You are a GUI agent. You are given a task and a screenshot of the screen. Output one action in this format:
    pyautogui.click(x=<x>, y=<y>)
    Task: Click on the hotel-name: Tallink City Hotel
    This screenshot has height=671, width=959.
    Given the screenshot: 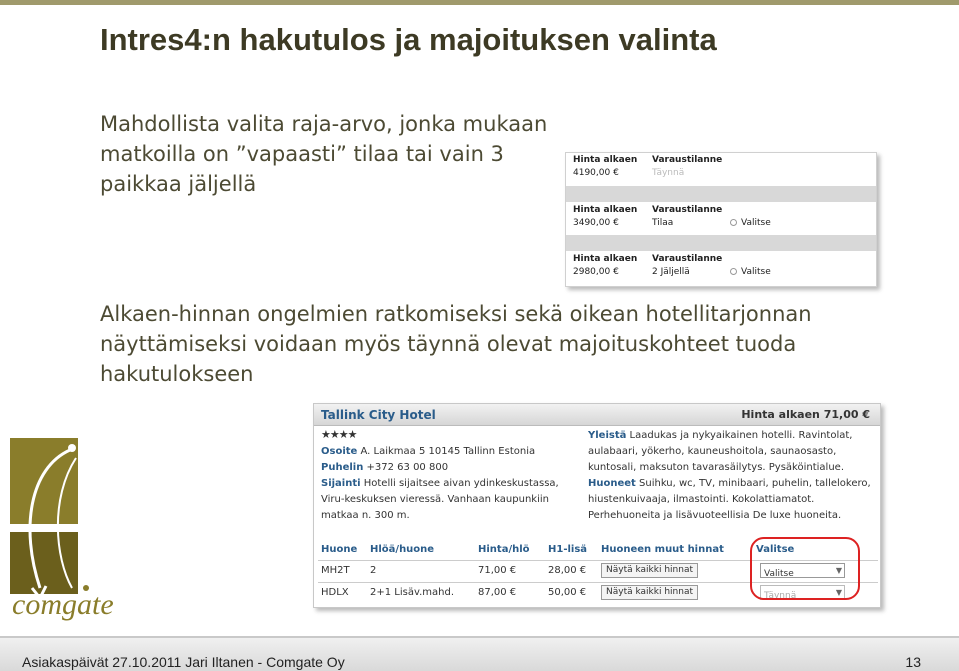 What is the action you would take?
    pyautogui.click(x=378, y=415)
    